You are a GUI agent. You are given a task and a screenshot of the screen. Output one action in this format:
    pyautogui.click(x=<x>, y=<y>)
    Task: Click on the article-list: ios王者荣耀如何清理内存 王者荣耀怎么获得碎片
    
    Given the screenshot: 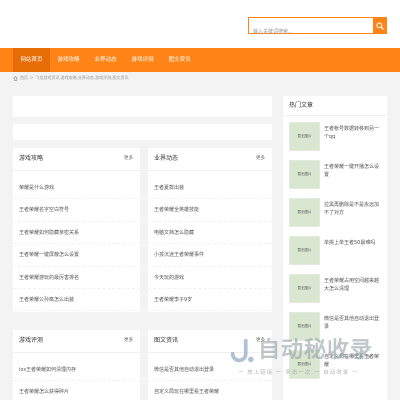 What is the action you would take?
    pyautogui.click(x=76, y=376)
    